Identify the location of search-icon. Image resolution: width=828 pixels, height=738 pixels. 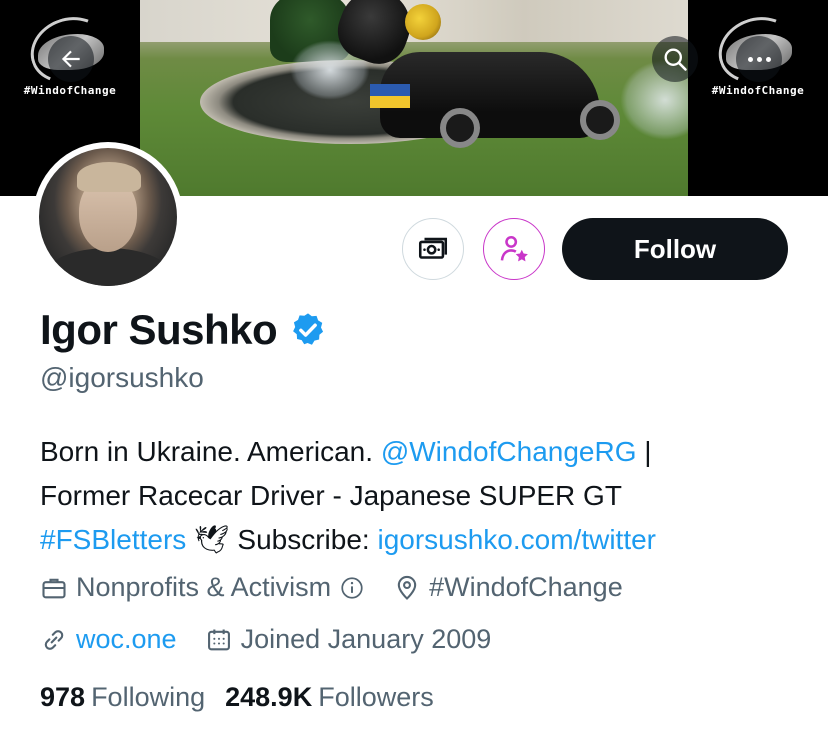
(675, 59).